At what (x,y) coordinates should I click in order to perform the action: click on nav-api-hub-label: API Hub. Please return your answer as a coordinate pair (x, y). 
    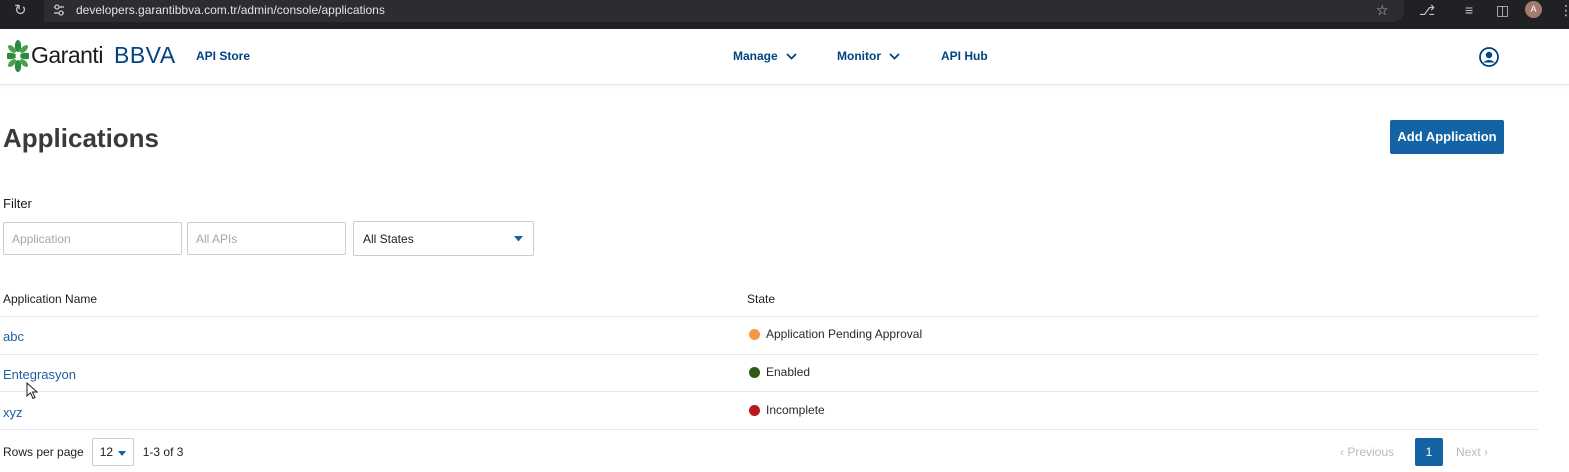
    Looking at the image, I should click on (964, 56).